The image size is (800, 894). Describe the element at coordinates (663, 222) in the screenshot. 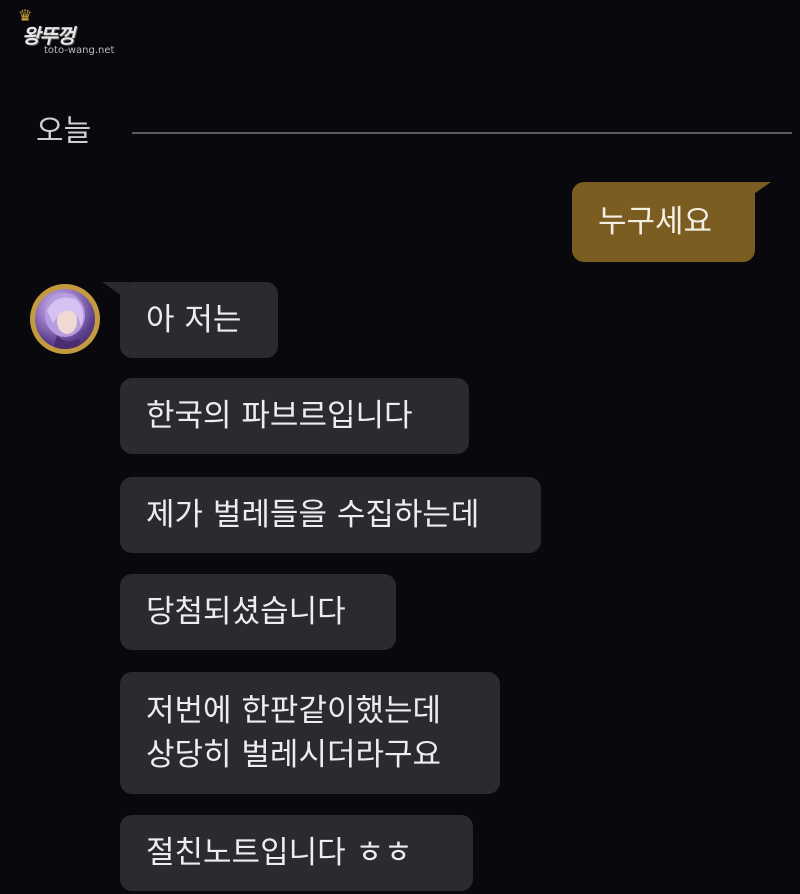

I see `outgoing-message: 누구세요` at that location.